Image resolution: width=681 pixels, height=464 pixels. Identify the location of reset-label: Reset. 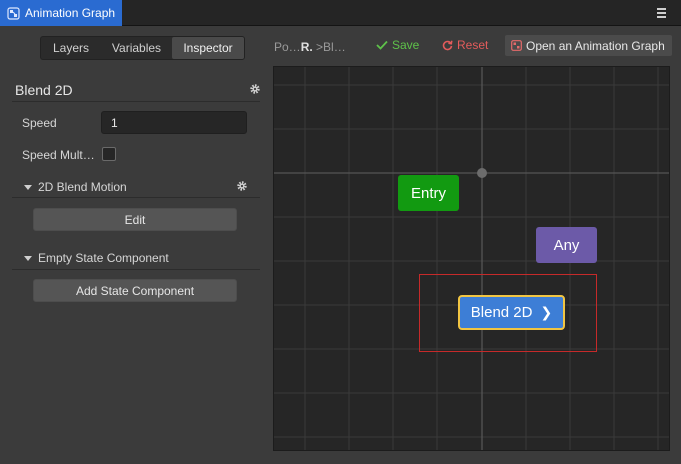
(473, 45).